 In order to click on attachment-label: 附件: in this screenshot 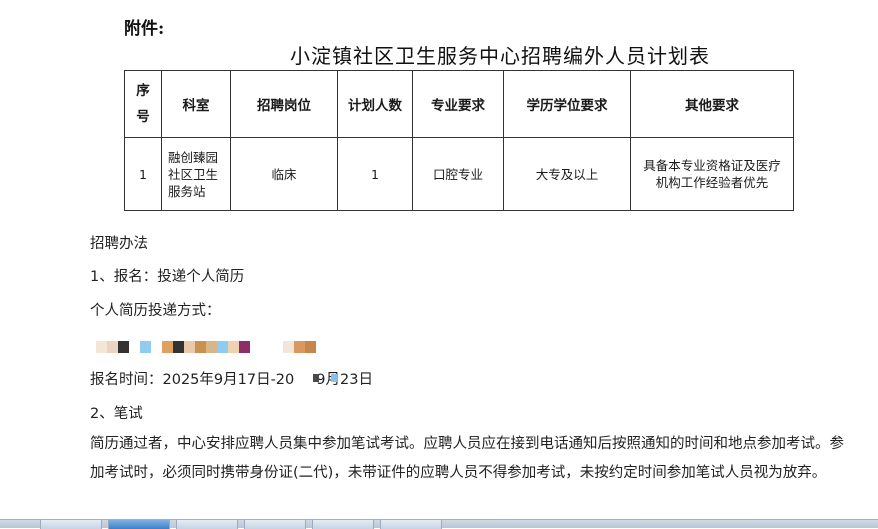, I will do `click(144, 29)`.